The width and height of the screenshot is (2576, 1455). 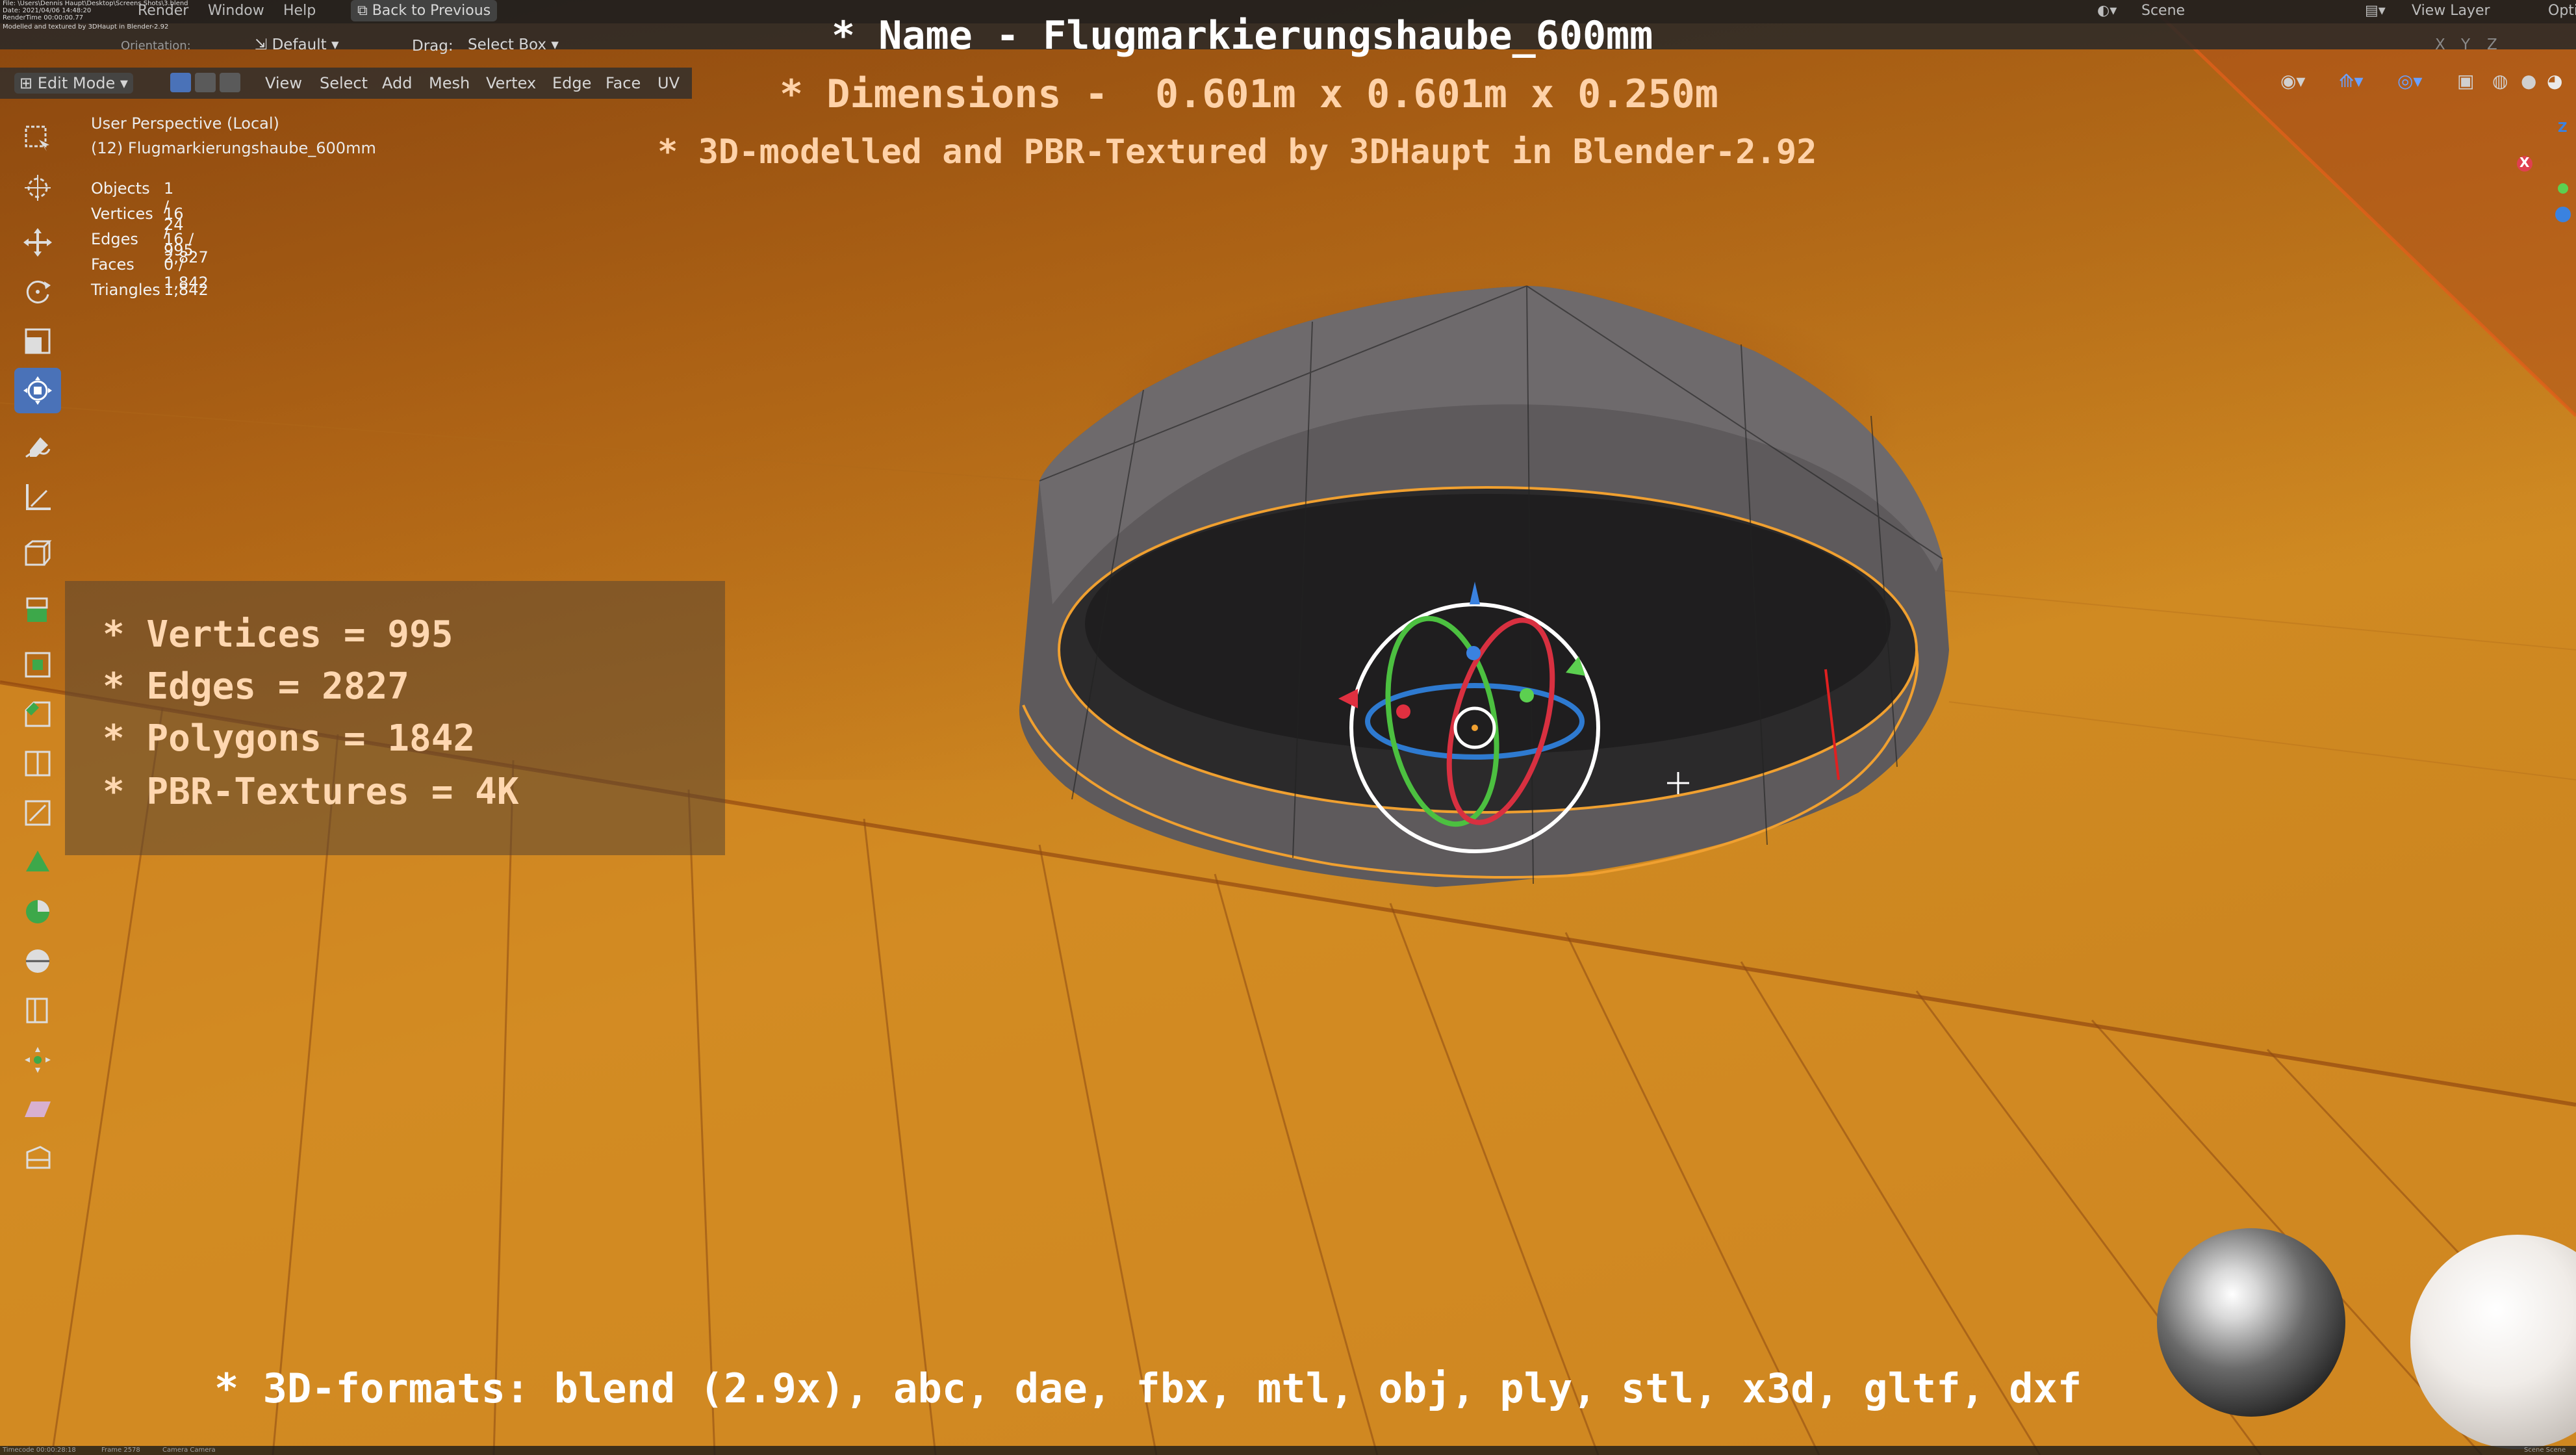 What do you see at coordinates (2163, 11) in the screenshot?
I see `scene-selector: Scene` at bounding box center [2163, 11].